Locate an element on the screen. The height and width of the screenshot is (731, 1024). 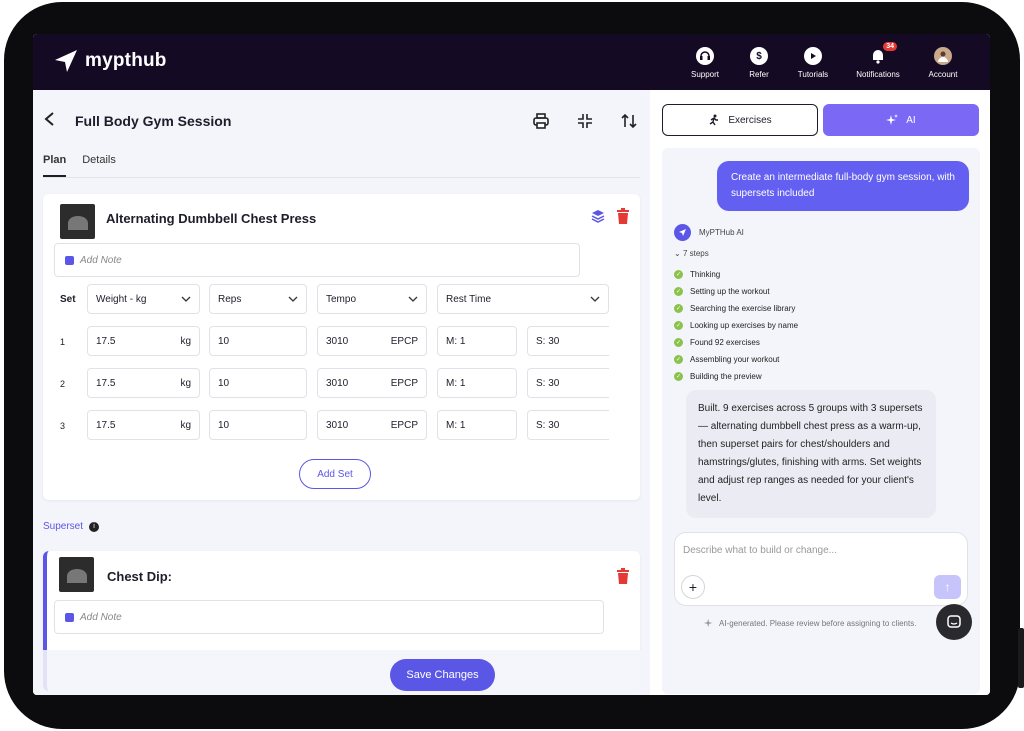
headset-icon is located at coordinates (705, 56).